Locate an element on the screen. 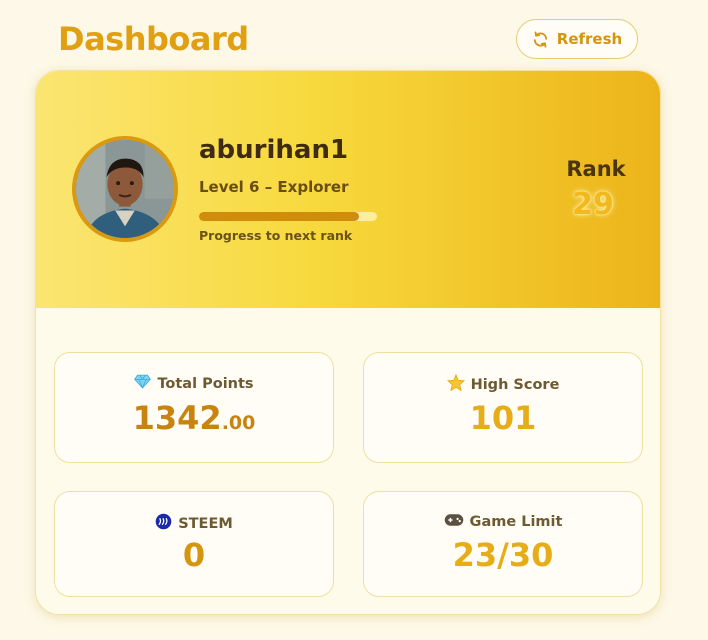 The image size is (708, 640). progress-label: Progress to next rank is located at coordinates (276, 235).